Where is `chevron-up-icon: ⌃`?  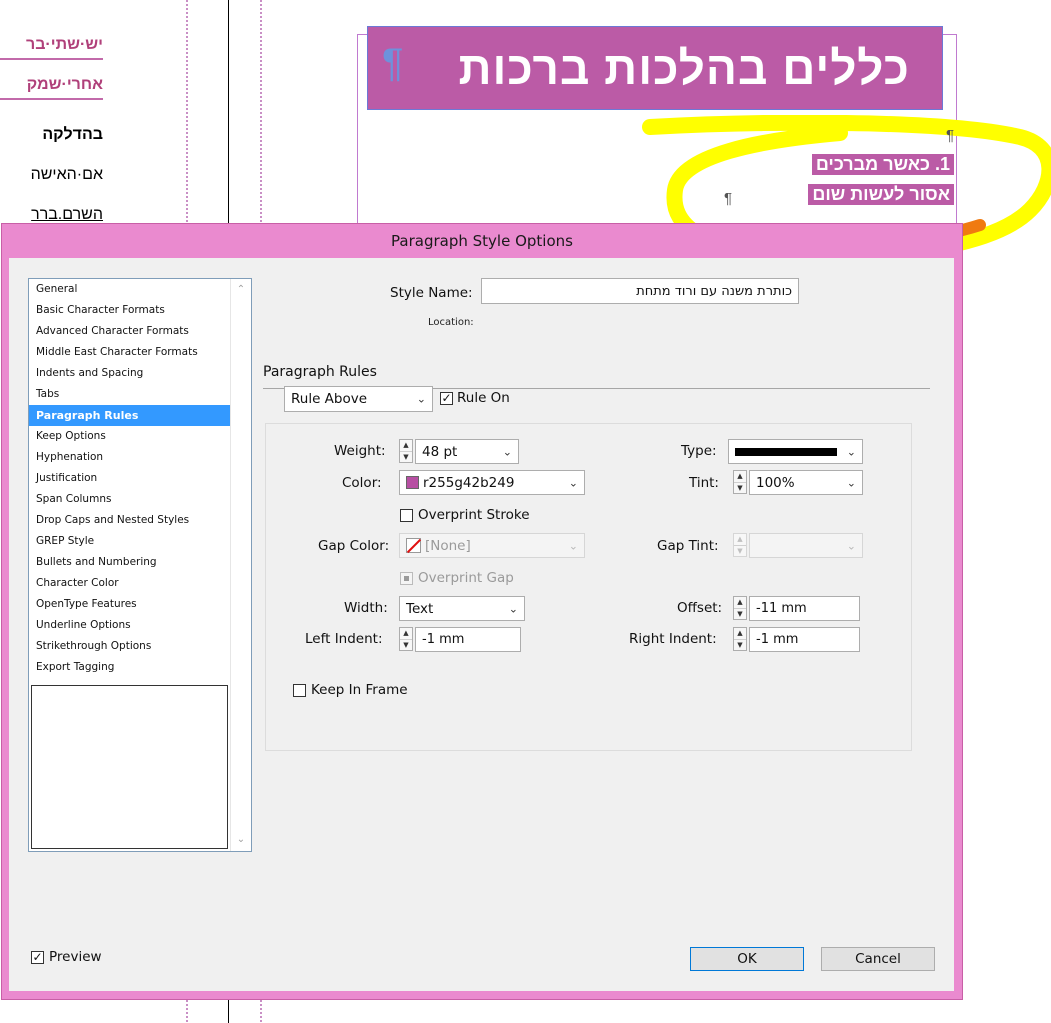 chevron-up-icon: ⌃ is located at coordinates (241, 290).